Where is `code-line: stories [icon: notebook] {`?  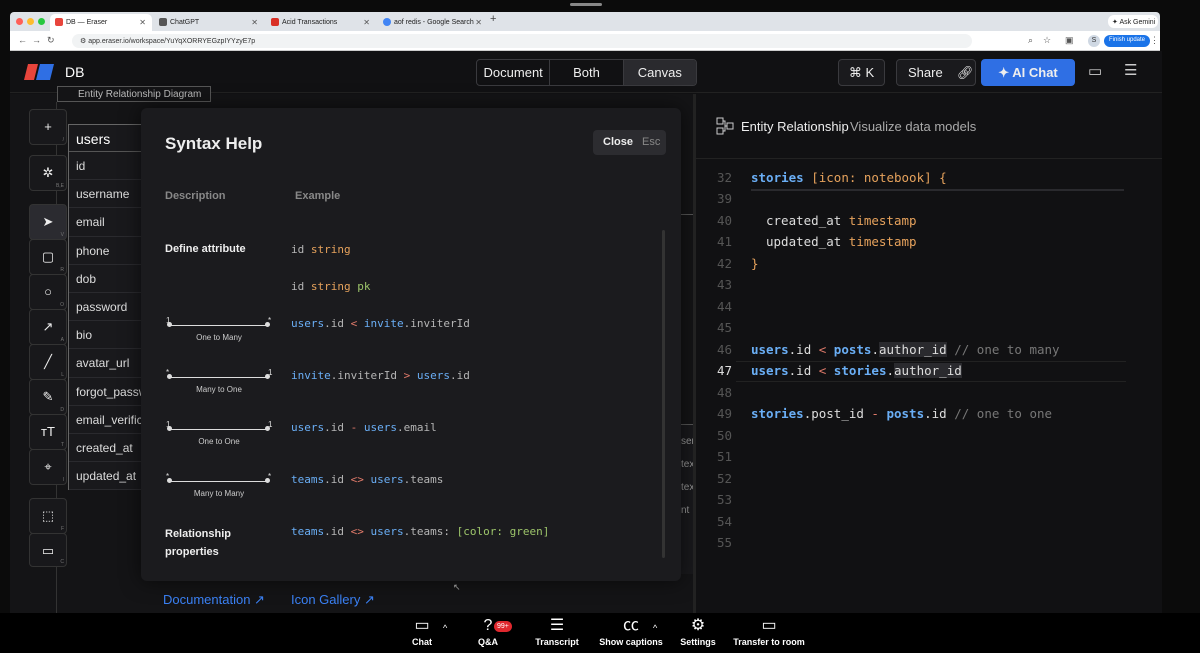
code-line: stories [icon: notebook] { is located at coordinates (849, 177).